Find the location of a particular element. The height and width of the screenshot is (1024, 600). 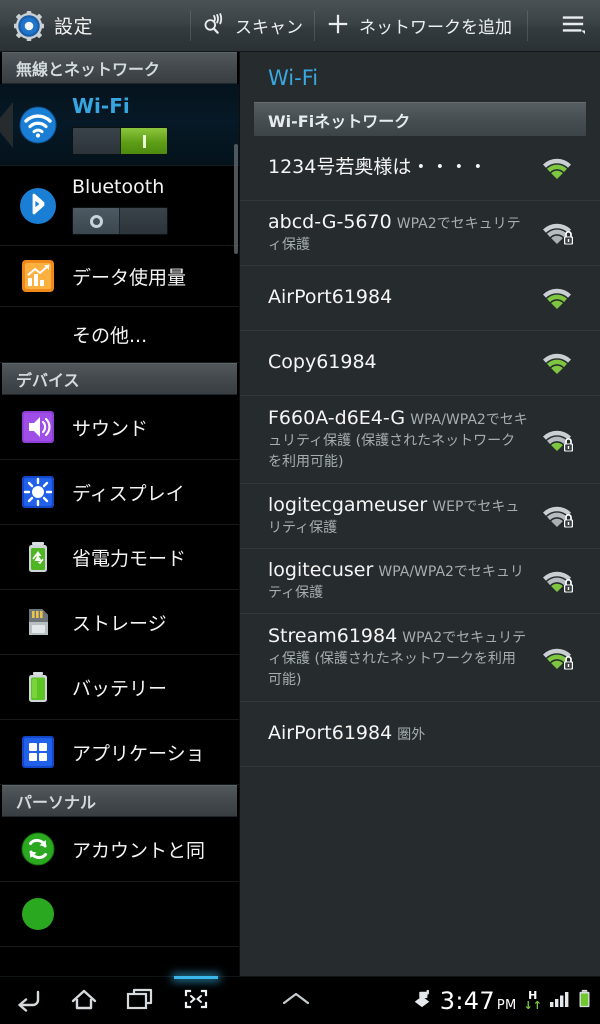

divider is located at coordinates (527, 25).